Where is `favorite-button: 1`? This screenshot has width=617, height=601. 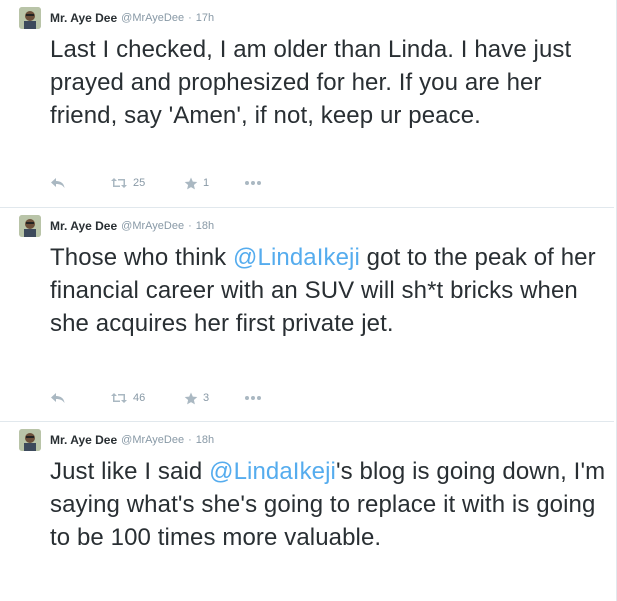 favorite-button: 1 is located at coordinates (214, 183).